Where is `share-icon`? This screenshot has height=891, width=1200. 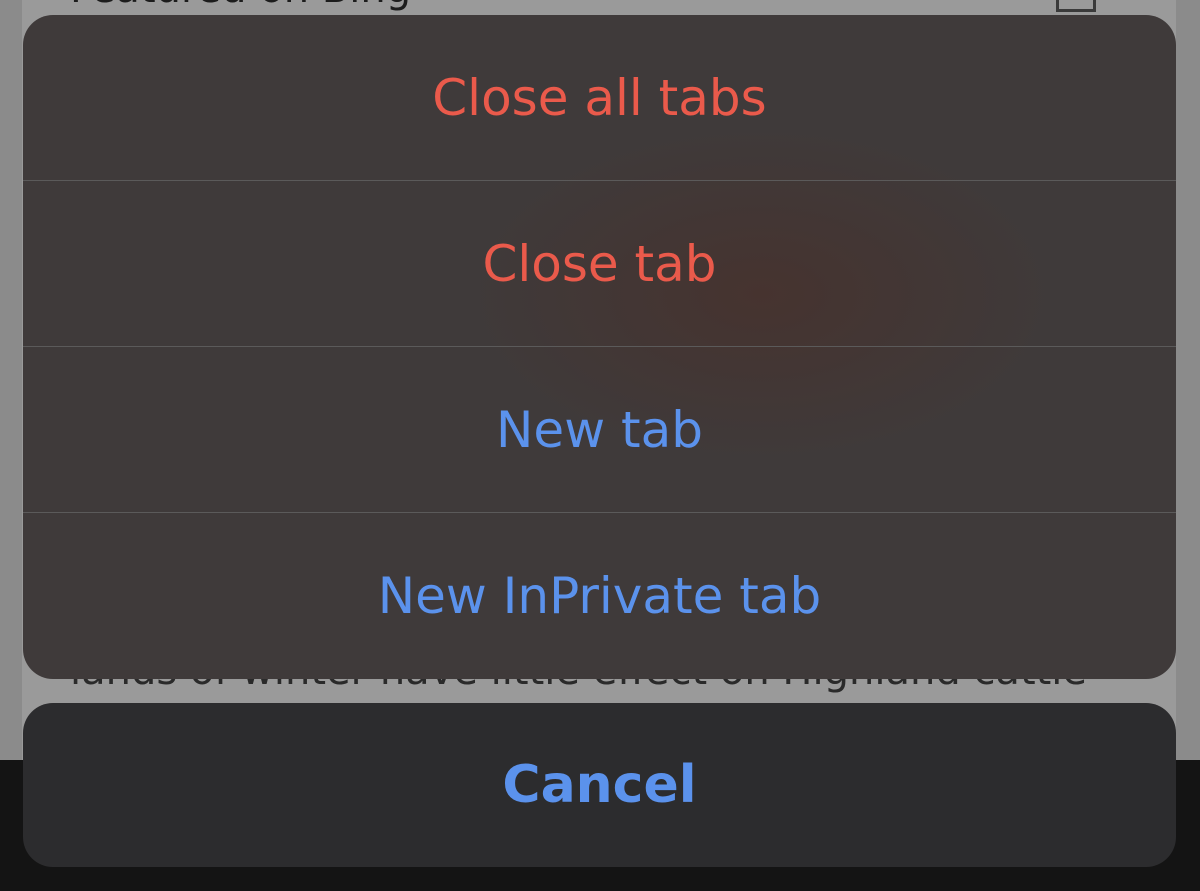
share-icon is located at coordinates (1076, 6).